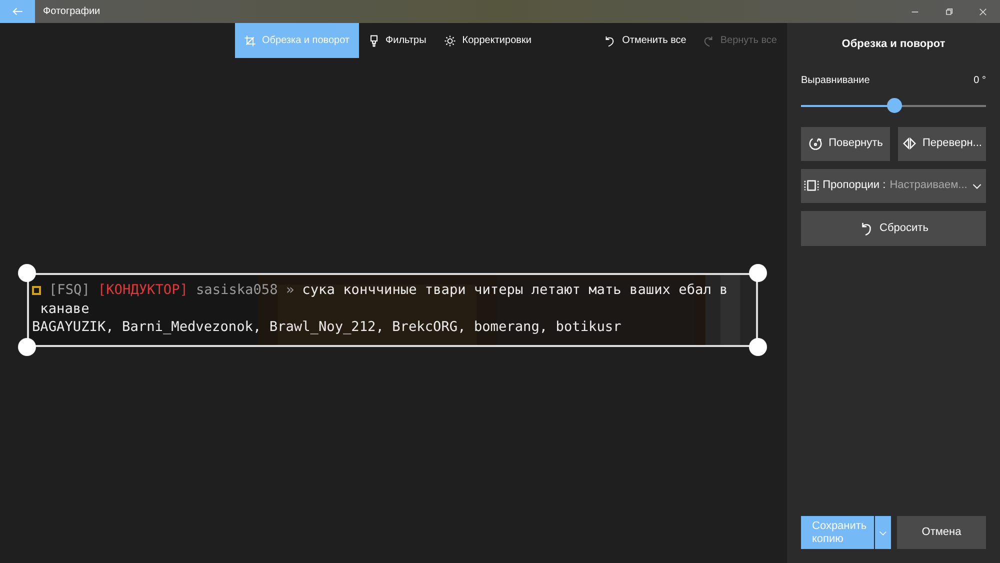 This screenshot has height=563, width=1000. Describe the element at coordinates (893, 44) in the screenshot. I see `panel-title: Обрезка и поворот` at that location.